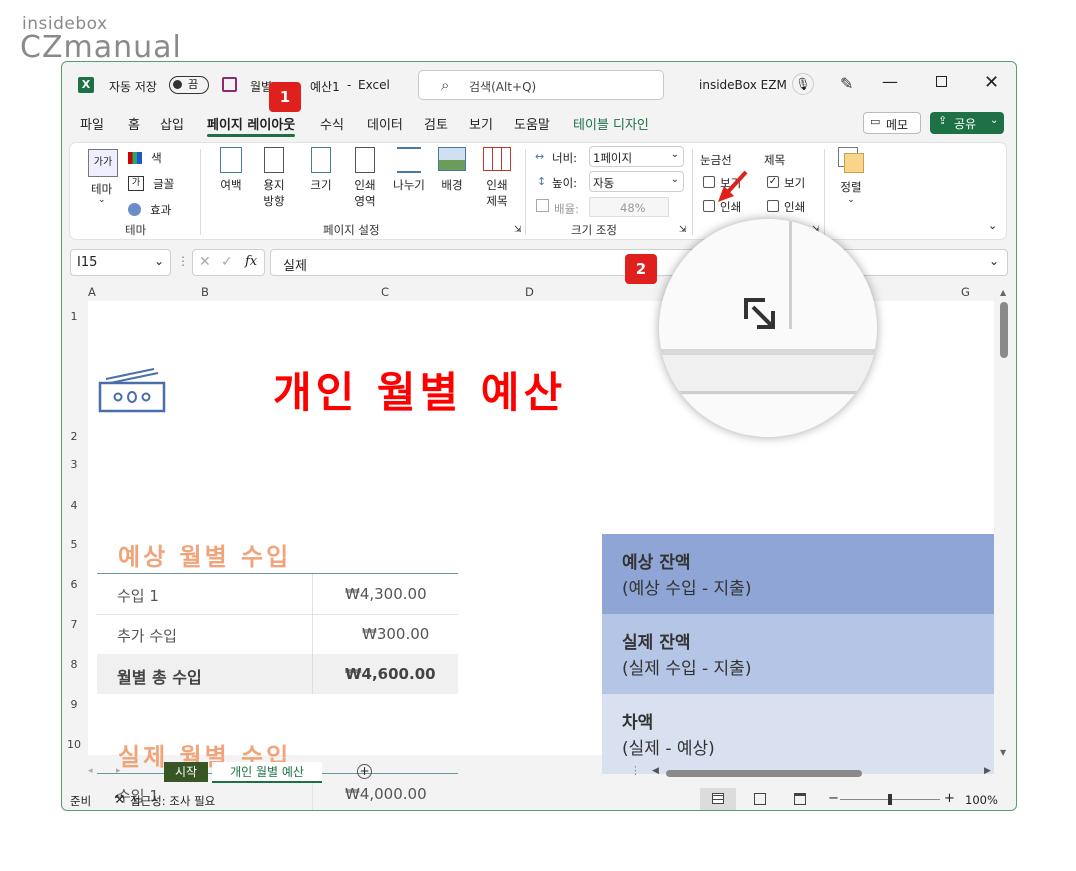 The image size is (1076, 871). What do you see at coordinates (74, 436) in the screenshot?
I see `row-header: 2` at bounding box center [74, 436].